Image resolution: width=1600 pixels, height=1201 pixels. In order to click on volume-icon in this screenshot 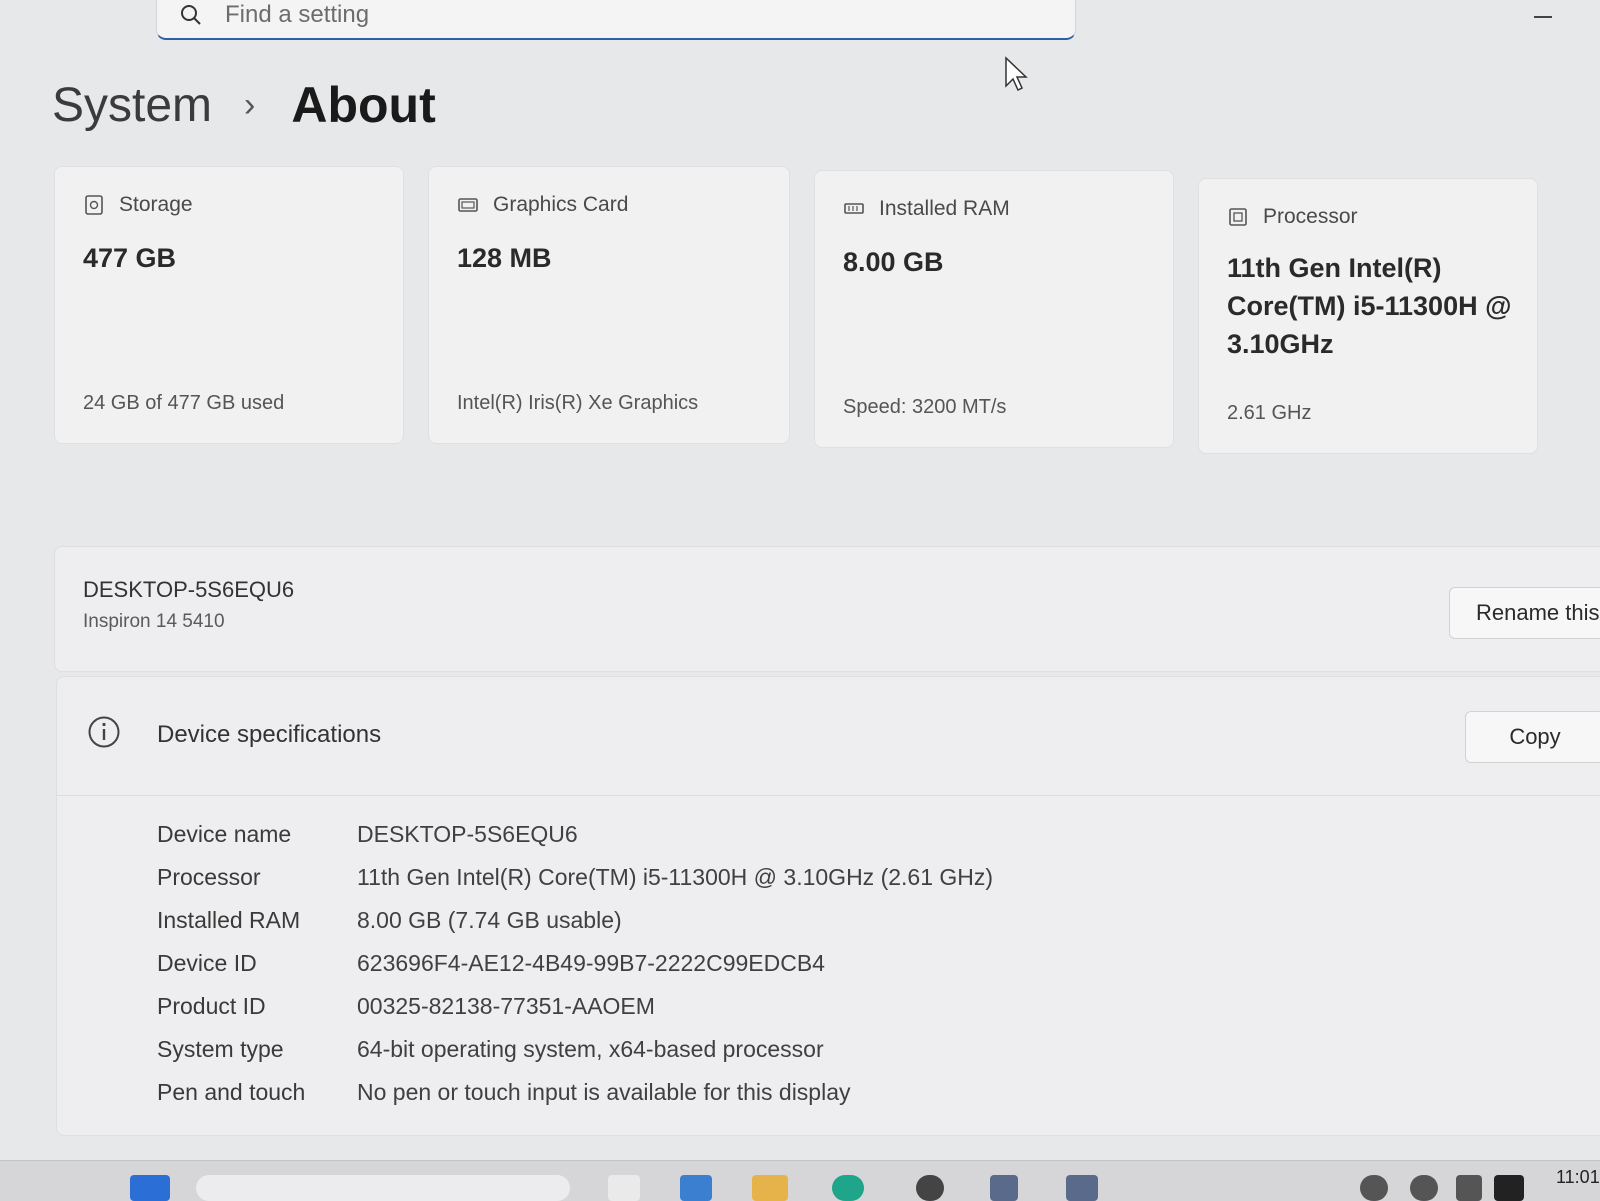, I will do `click(1469, 1188)`.